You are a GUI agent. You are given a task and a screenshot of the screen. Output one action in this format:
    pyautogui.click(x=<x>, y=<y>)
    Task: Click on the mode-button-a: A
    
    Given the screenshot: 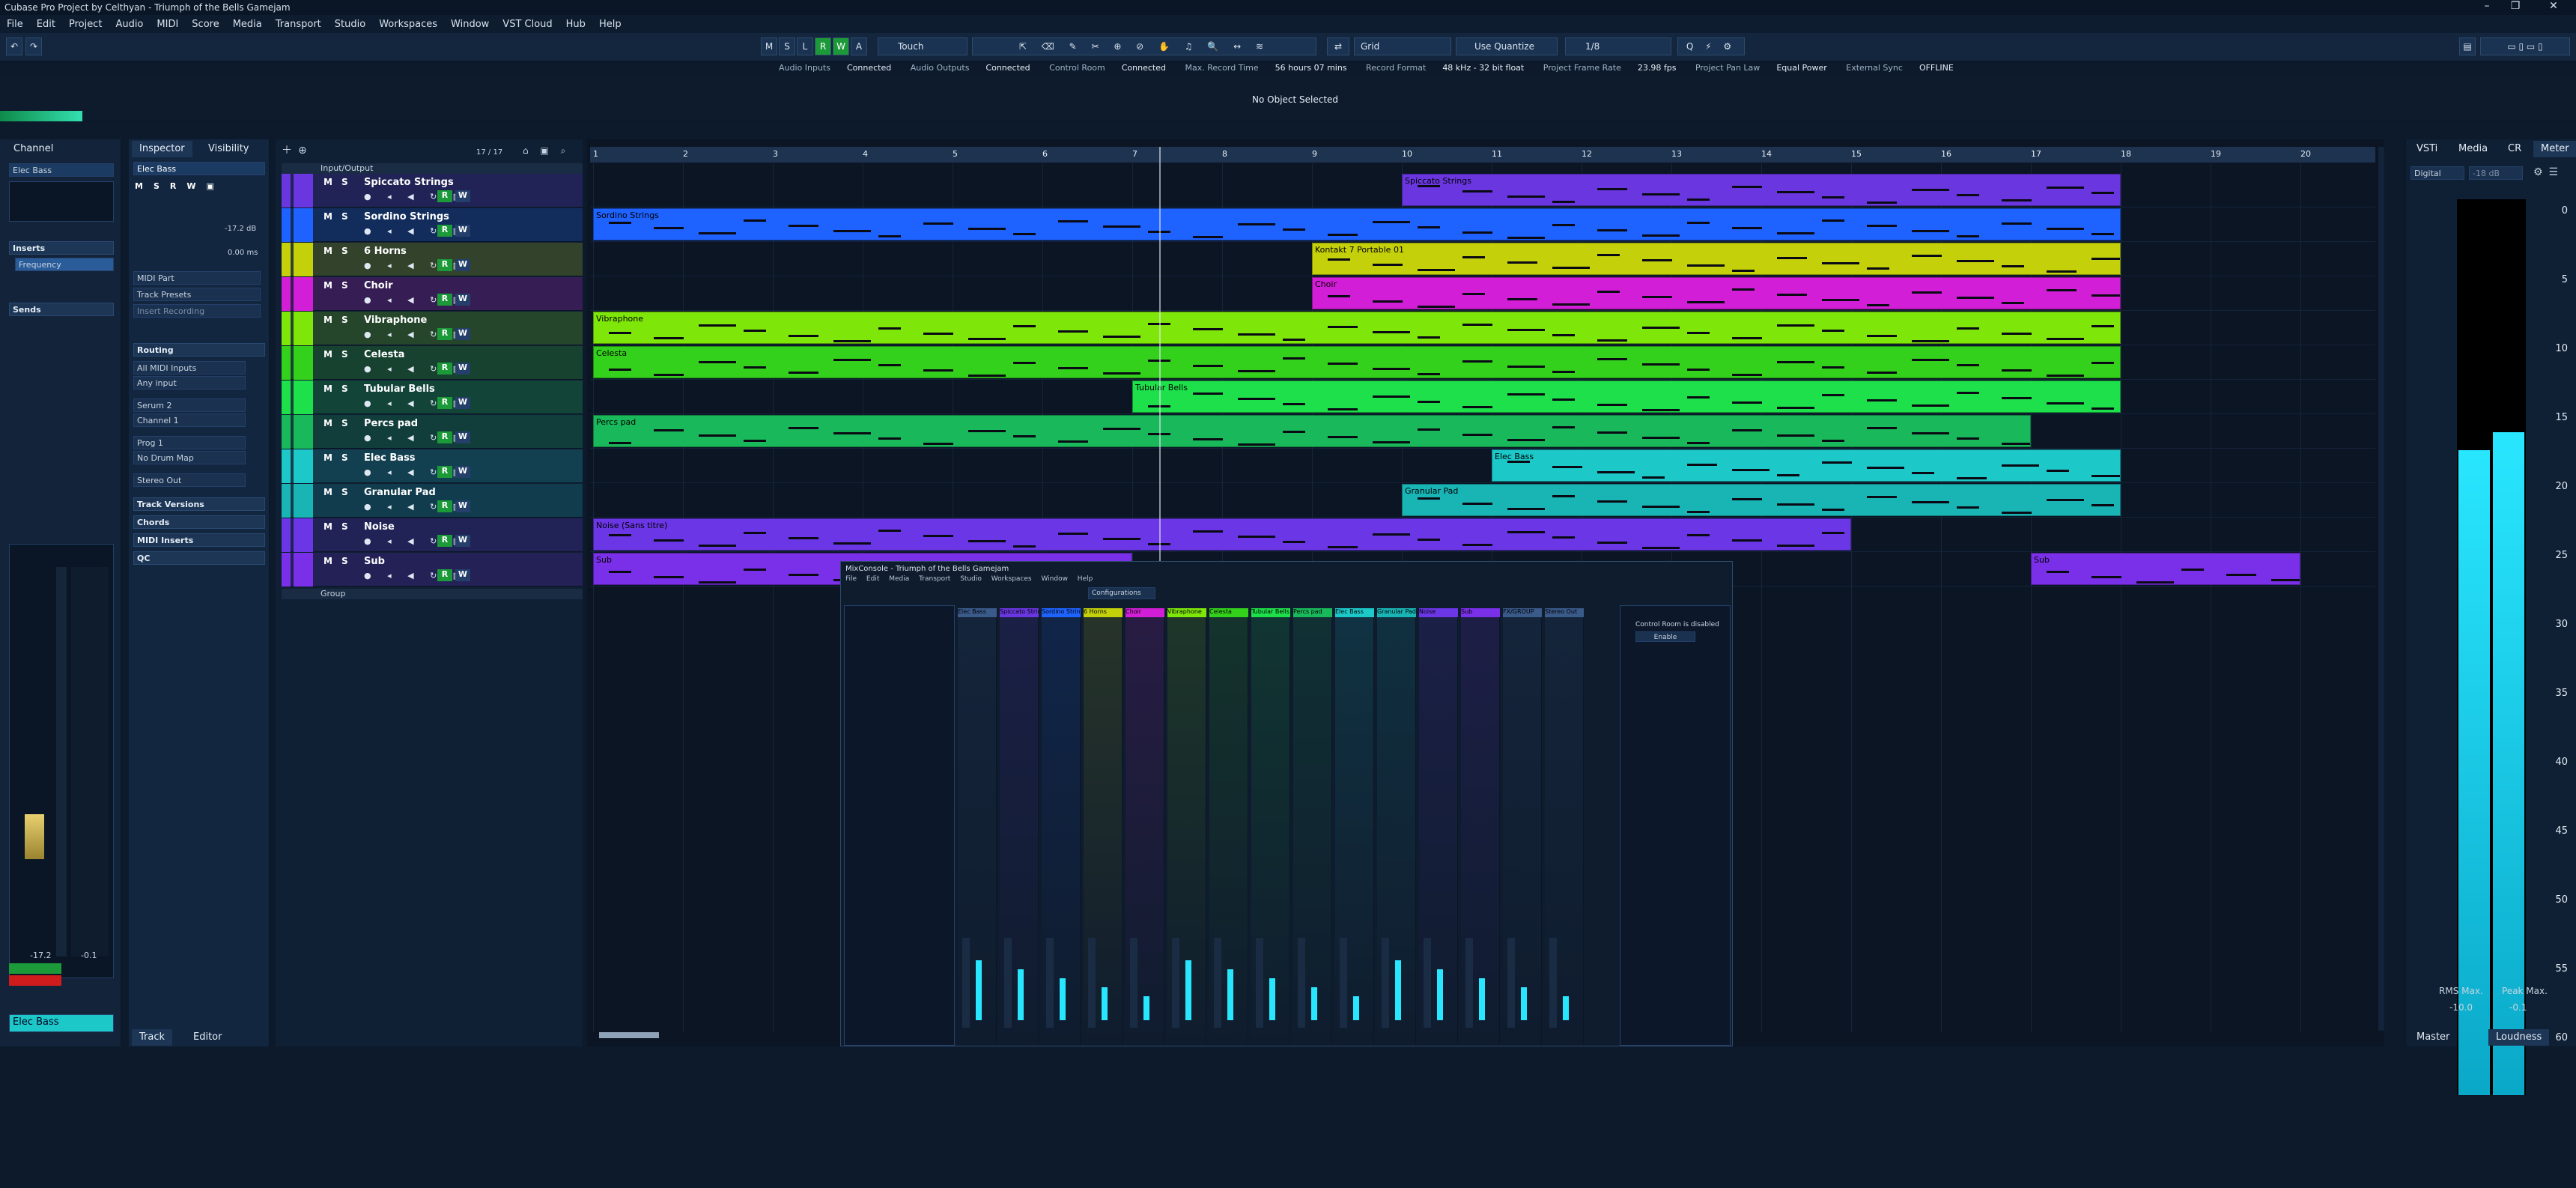 What is the action you would take?
    pyautogui.click(x=859, y=46)
    